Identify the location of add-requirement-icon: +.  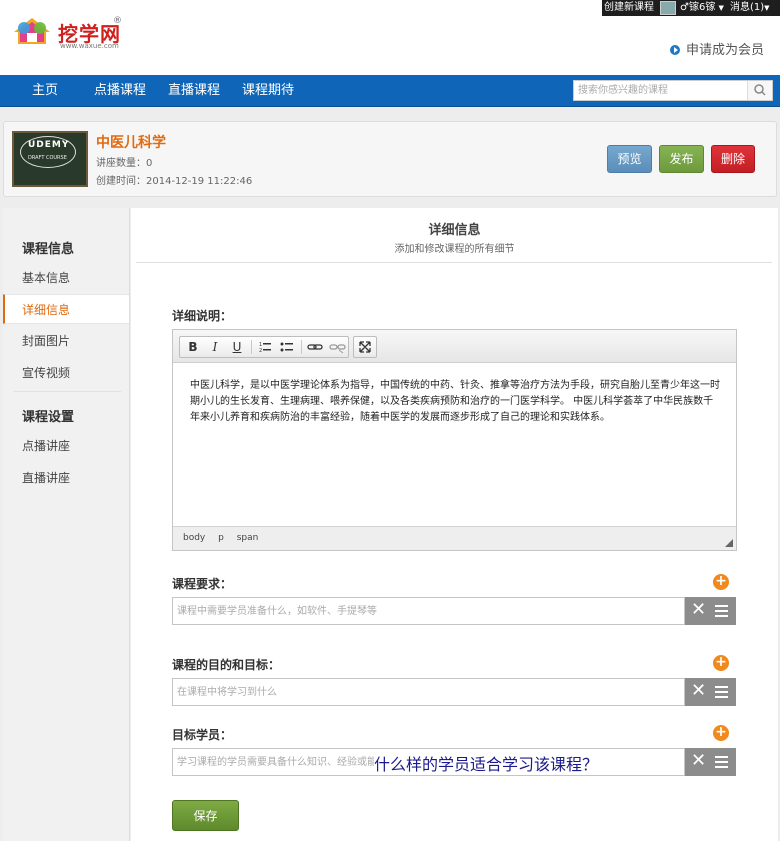
(721, 582).